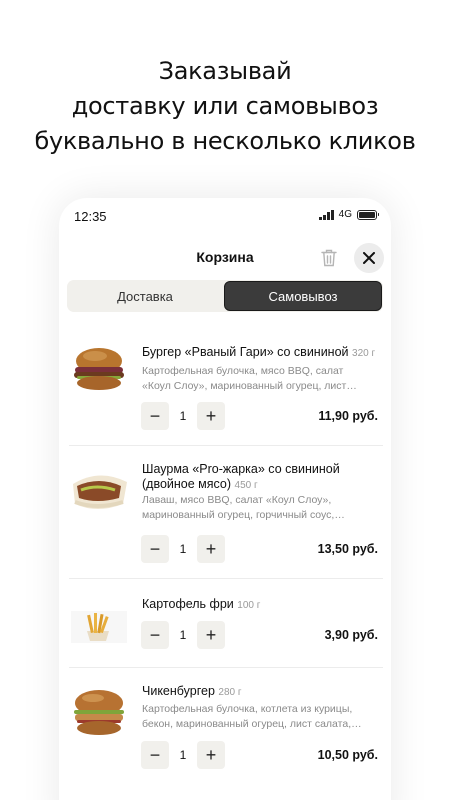  What do you see at coordinates (261, 605) in the screenshot?
I see `item-name: Картофель фри 100 г` at bounding box center [261, 605].